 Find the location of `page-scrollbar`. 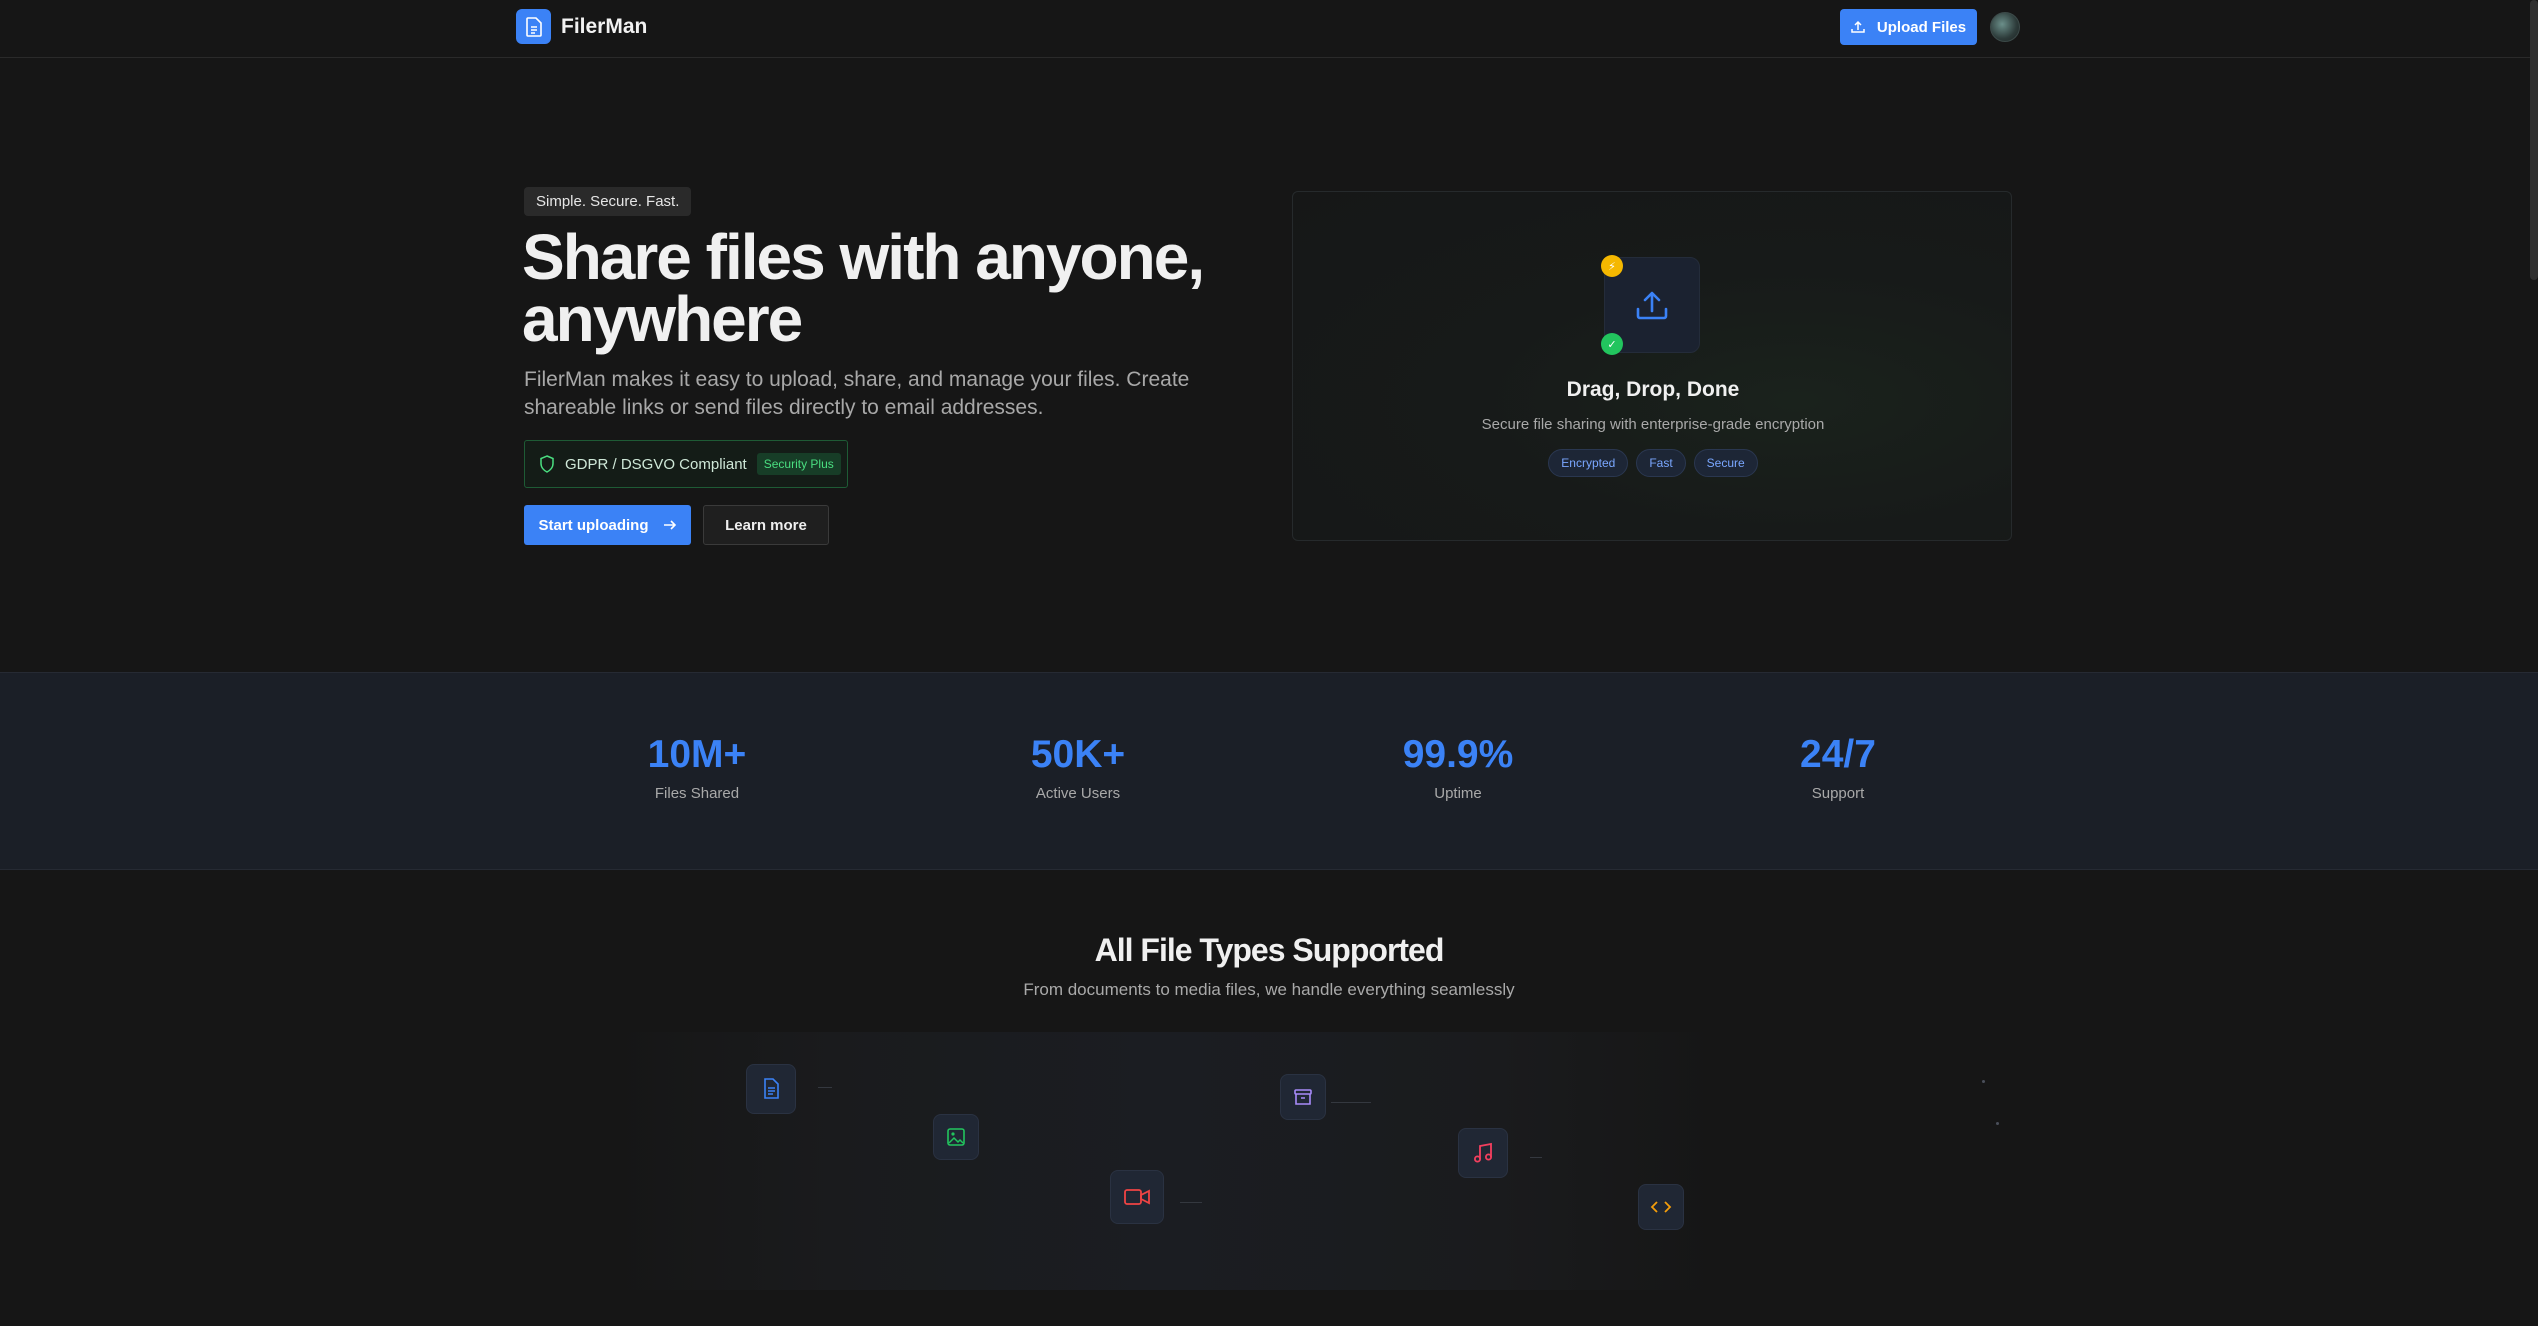

page-scrollbar is located at coordinates (2534, 140).